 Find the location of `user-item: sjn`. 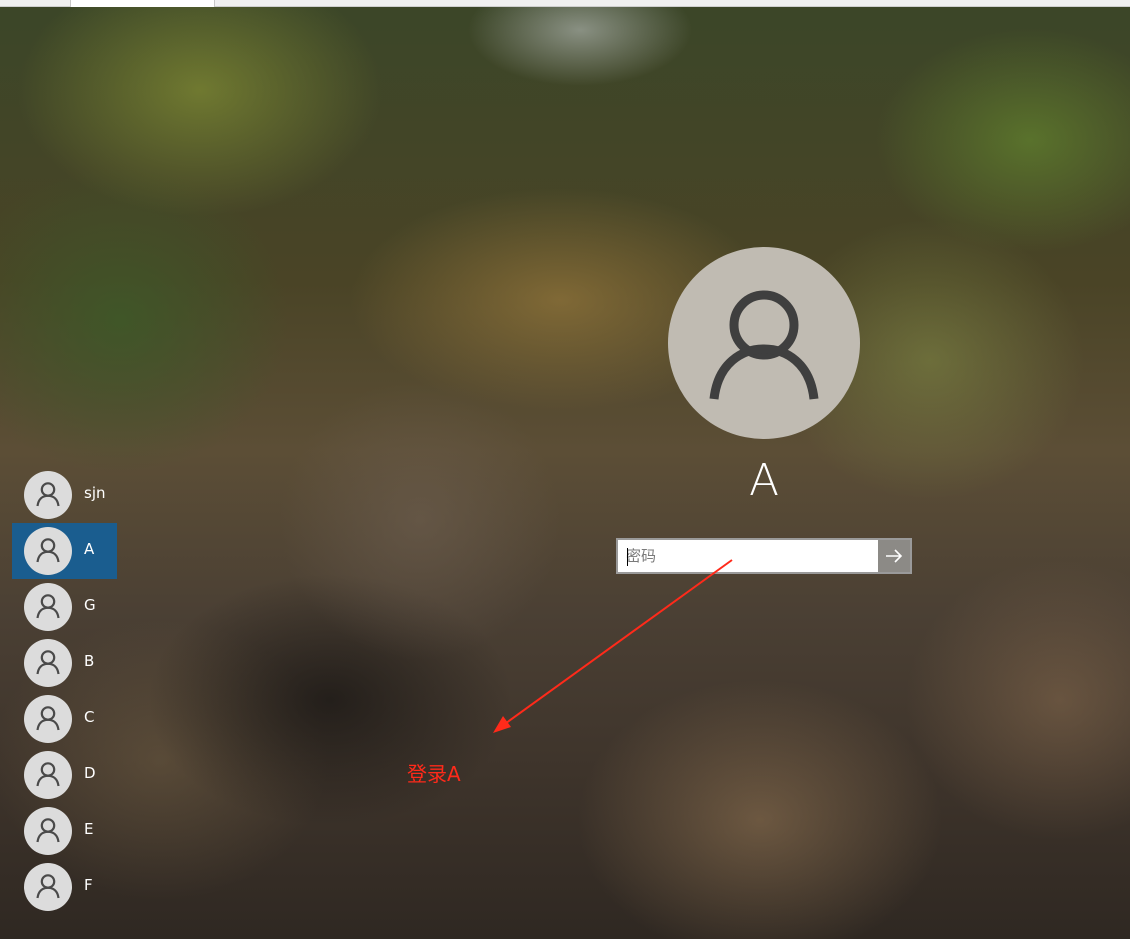

user-item: sjn is located at coordinates (64, 495).